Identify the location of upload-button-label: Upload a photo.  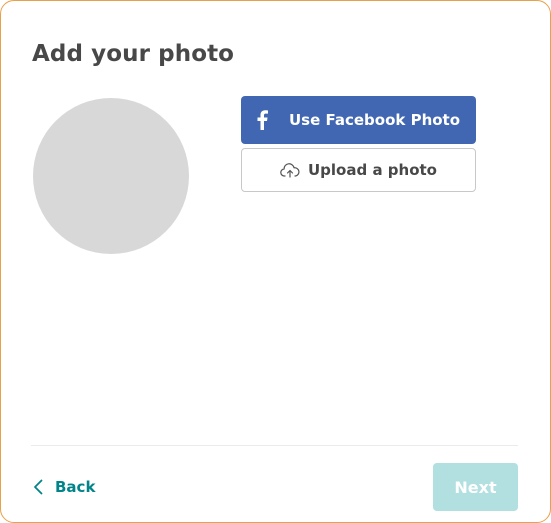
(372, 170).